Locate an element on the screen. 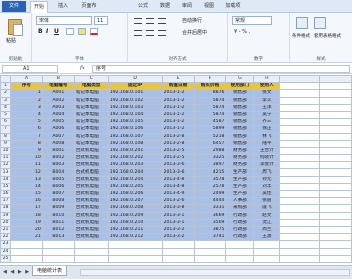 The width and height of the screenshot is (352, 279). data-cell: B010 is located at coordinates (58, 215).